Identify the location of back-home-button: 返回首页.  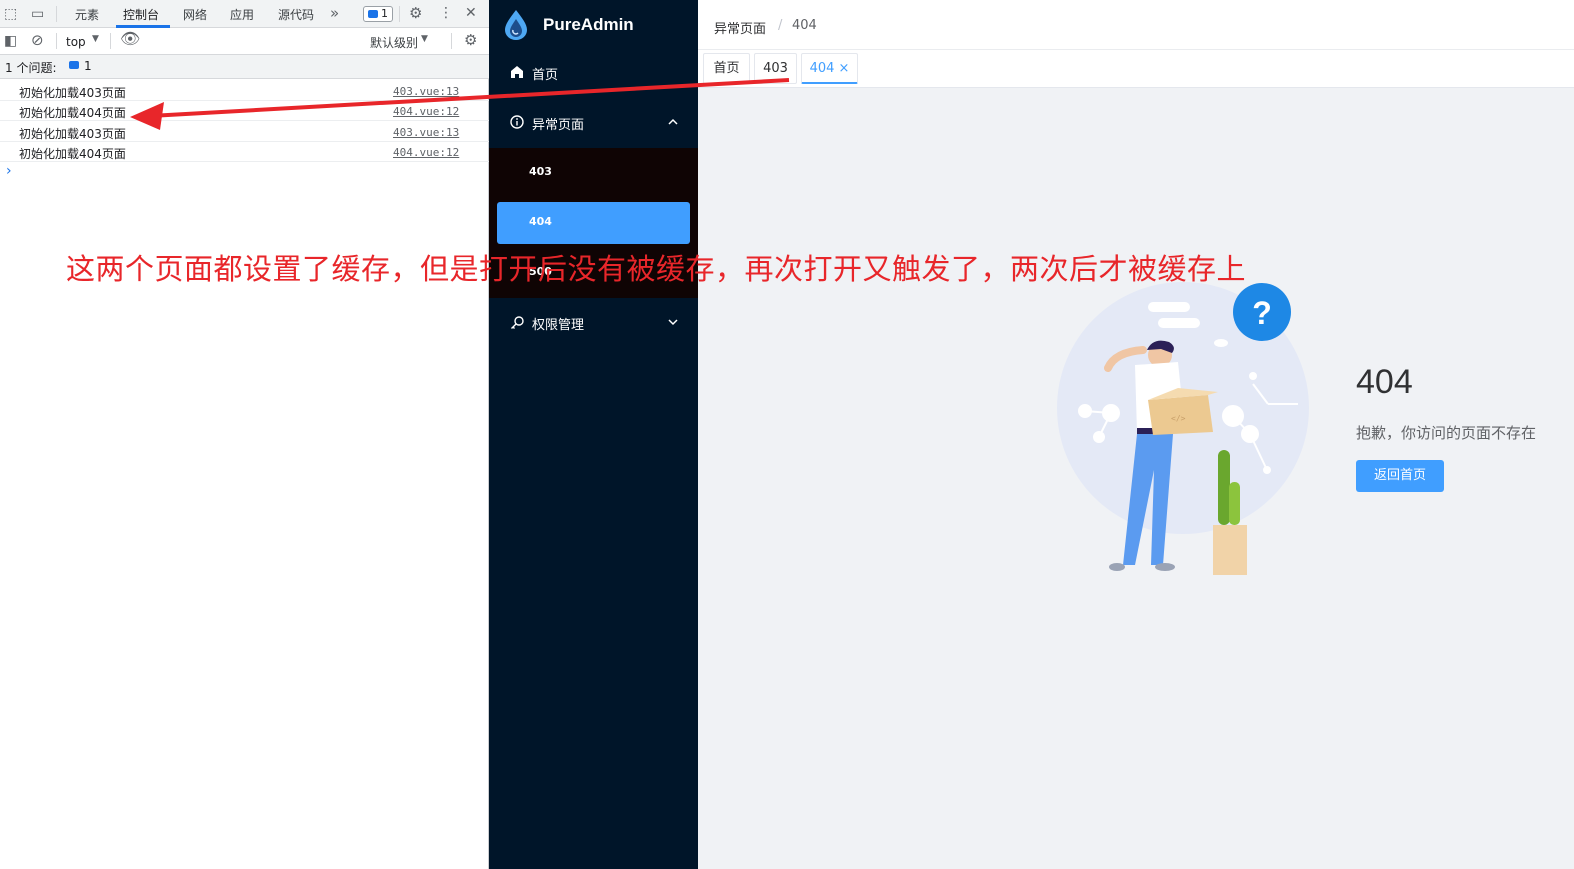
(1400, 476).